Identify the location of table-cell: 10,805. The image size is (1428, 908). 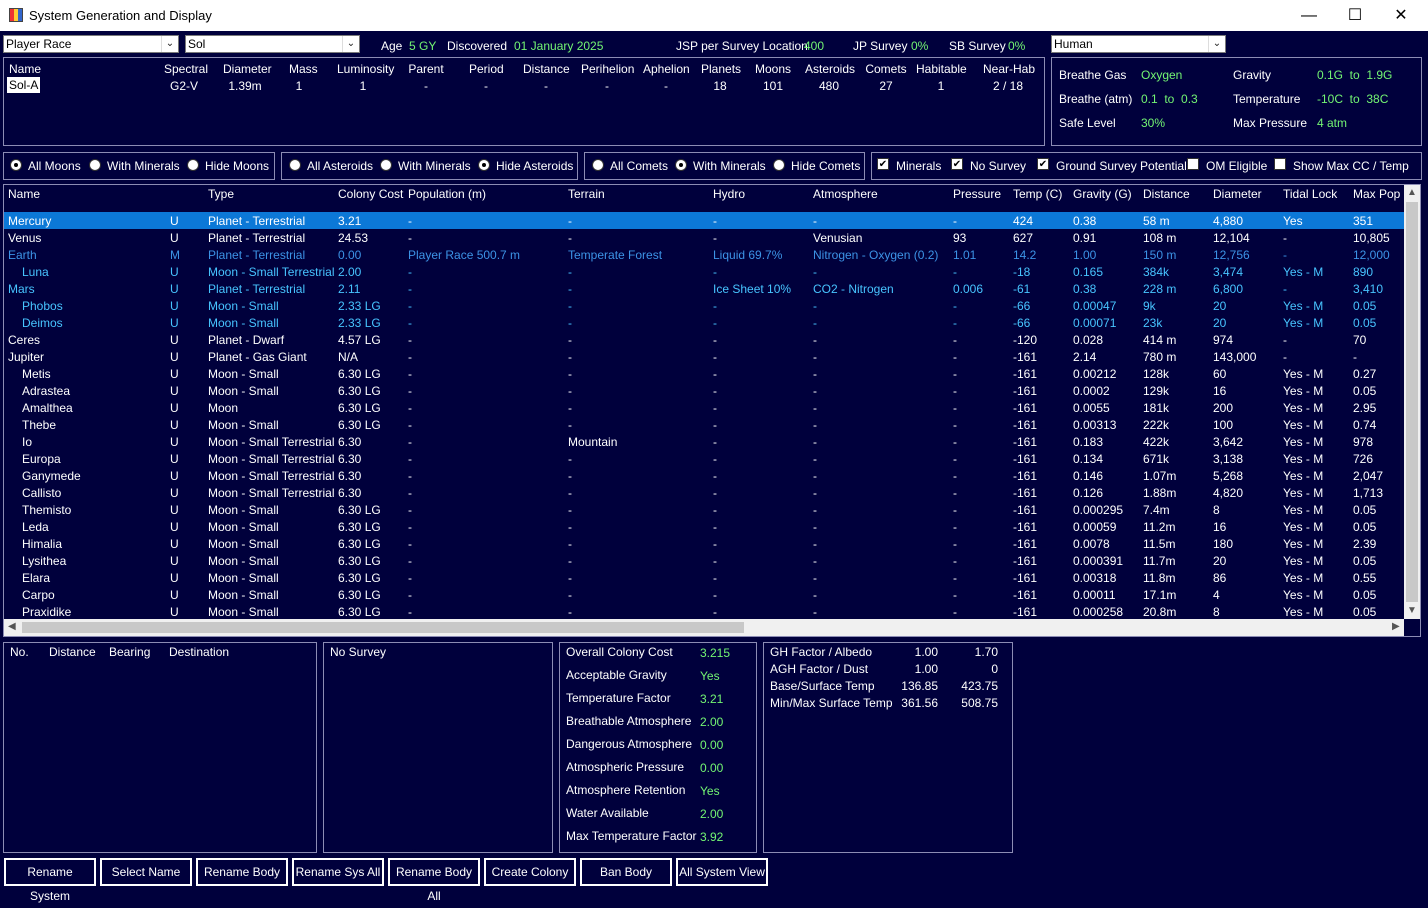
(1371, 238).